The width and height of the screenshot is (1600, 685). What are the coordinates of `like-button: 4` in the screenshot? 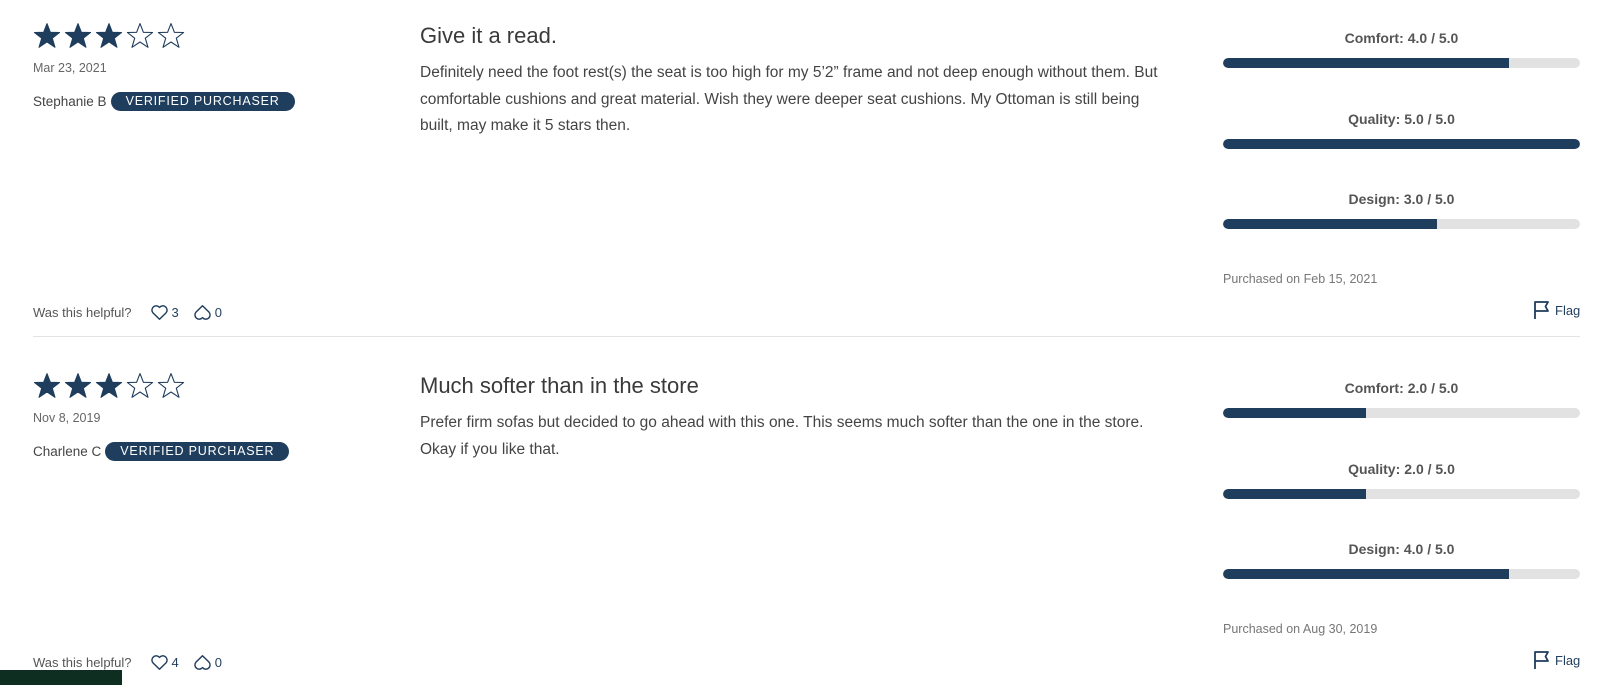 It's located at (164, 662).